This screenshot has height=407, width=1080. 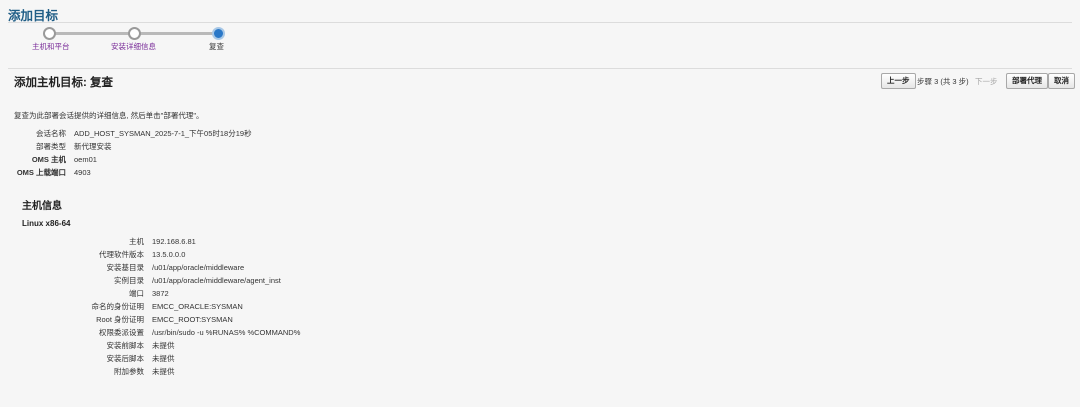 What do you see at coordinates (133, 46) in the screenshot?
I see `train-label-install-details: 安装详细信息` at bounding box center [133, 46].